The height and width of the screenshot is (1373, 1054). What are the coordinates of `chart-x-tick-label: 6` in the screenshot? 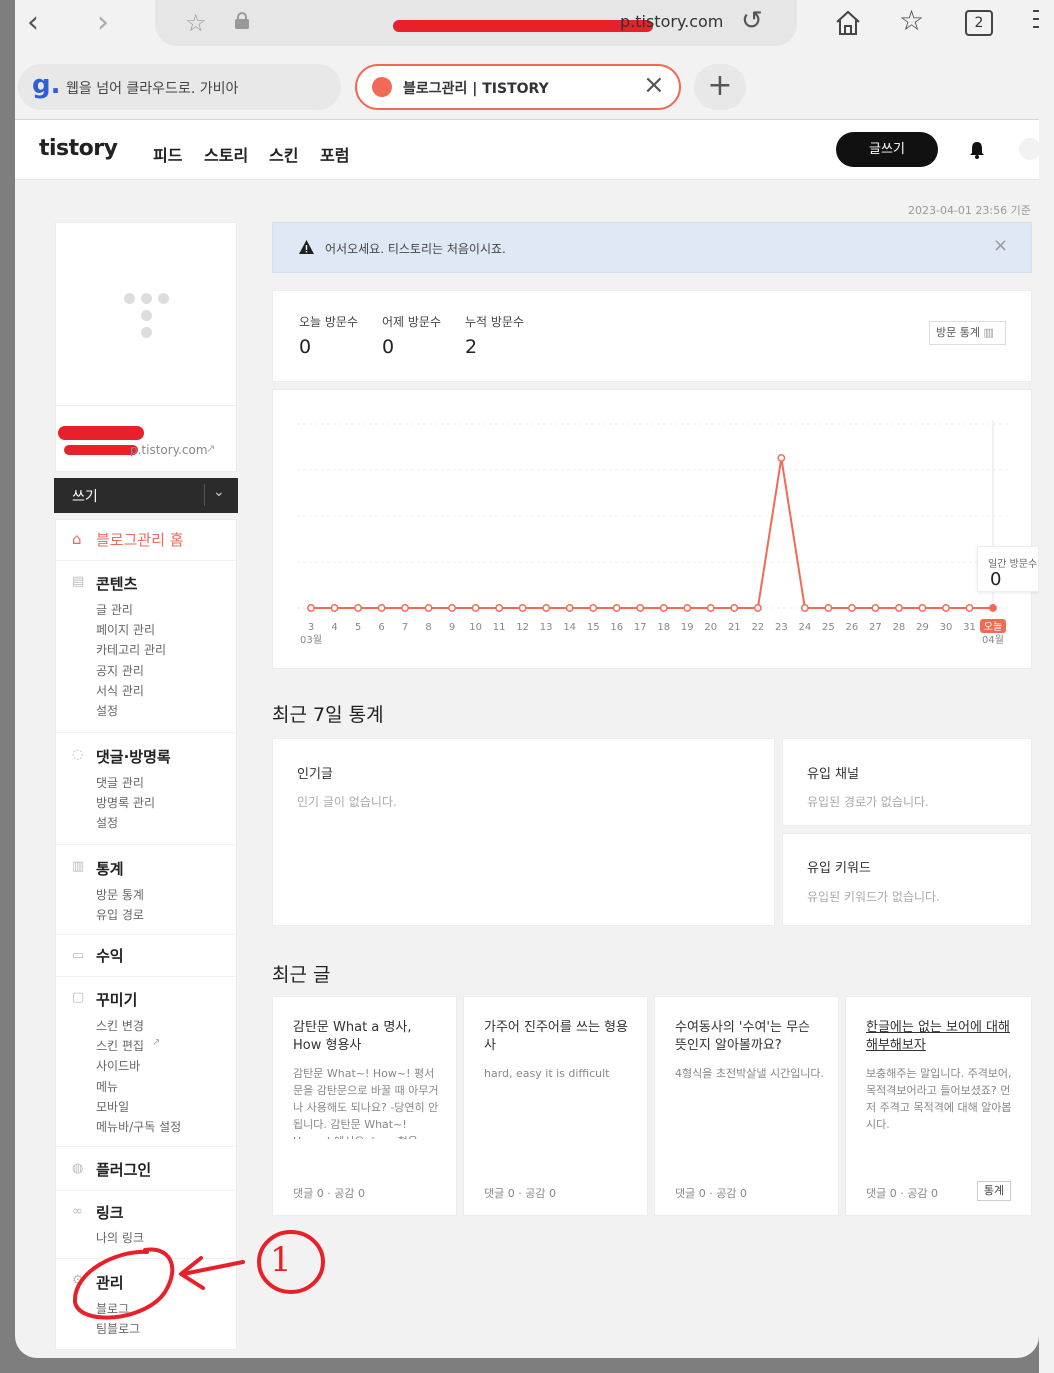 It's located at (381, 627).